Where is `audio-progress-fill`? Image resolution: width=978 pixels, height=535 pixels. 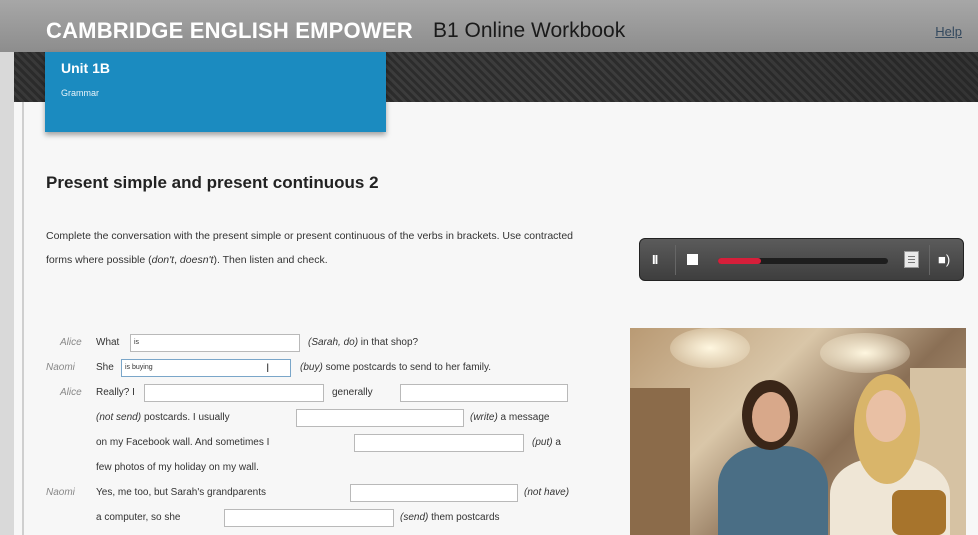
audio-progress-fill is located at coordinates (739, 261).